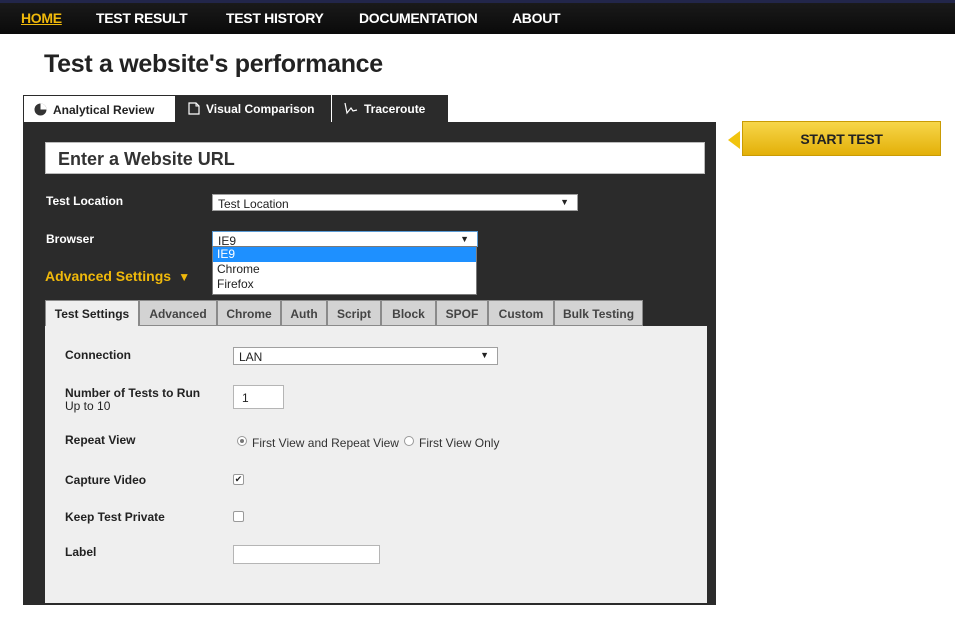 The height and width of the screenshot is (640, 955). What do you see at coordinates (395, 202) in the screenshot?
I see `test-location-select: Test Location ▼` at bounding box center [395, 202].